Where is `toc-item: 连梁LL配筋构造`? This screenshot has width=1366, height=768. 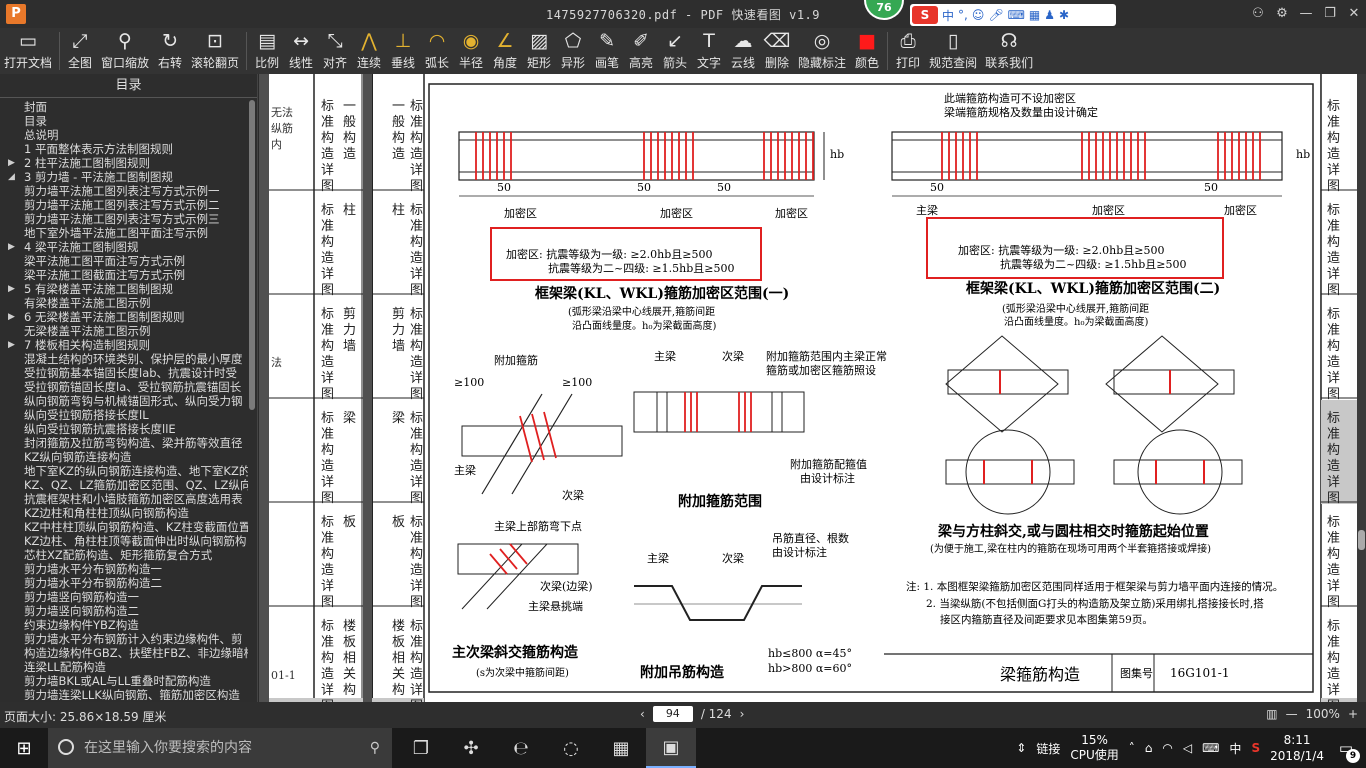 toc-item: 连梁LL配筋构造 is located at coordinates (124, 667).